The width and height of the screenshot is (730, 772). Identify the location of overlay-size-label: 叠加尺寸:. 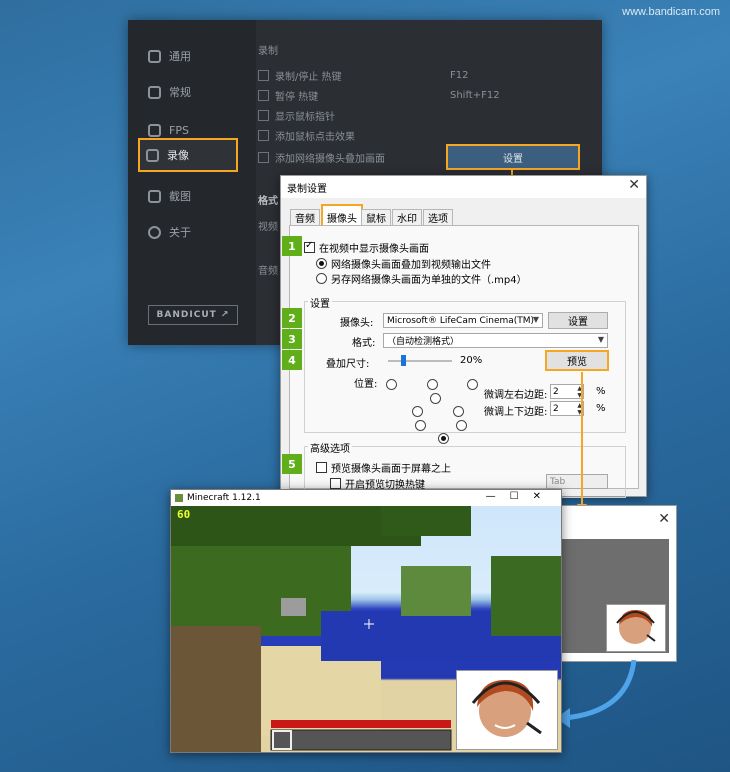
(348, 364).